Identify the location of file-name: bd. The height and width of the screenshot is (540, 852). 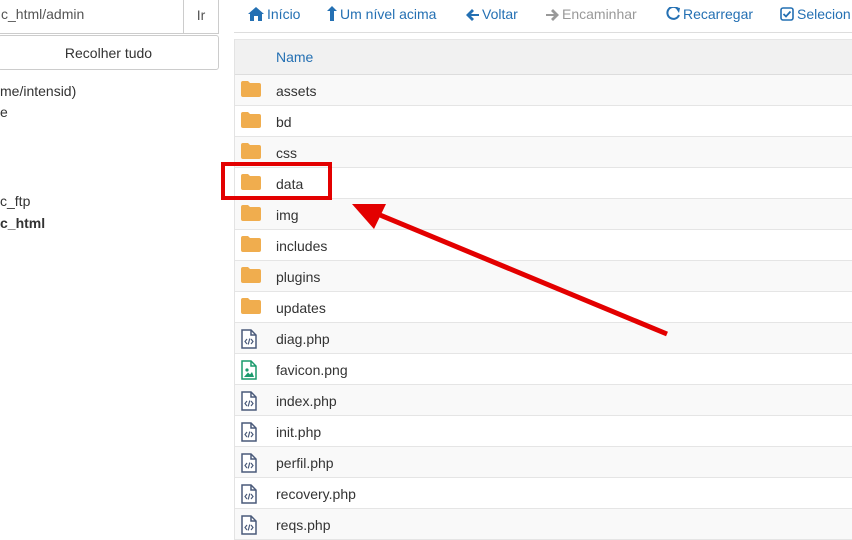
(284, 122).